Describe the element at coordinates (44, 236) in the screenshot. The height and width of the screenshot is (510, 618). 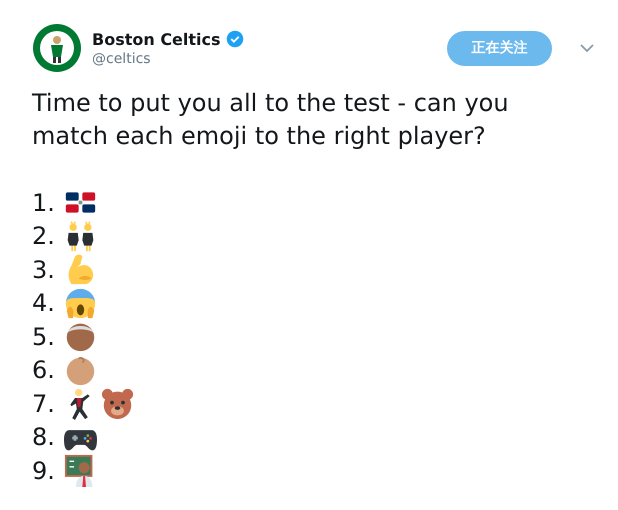
I see `list-number: 2.` at that location.